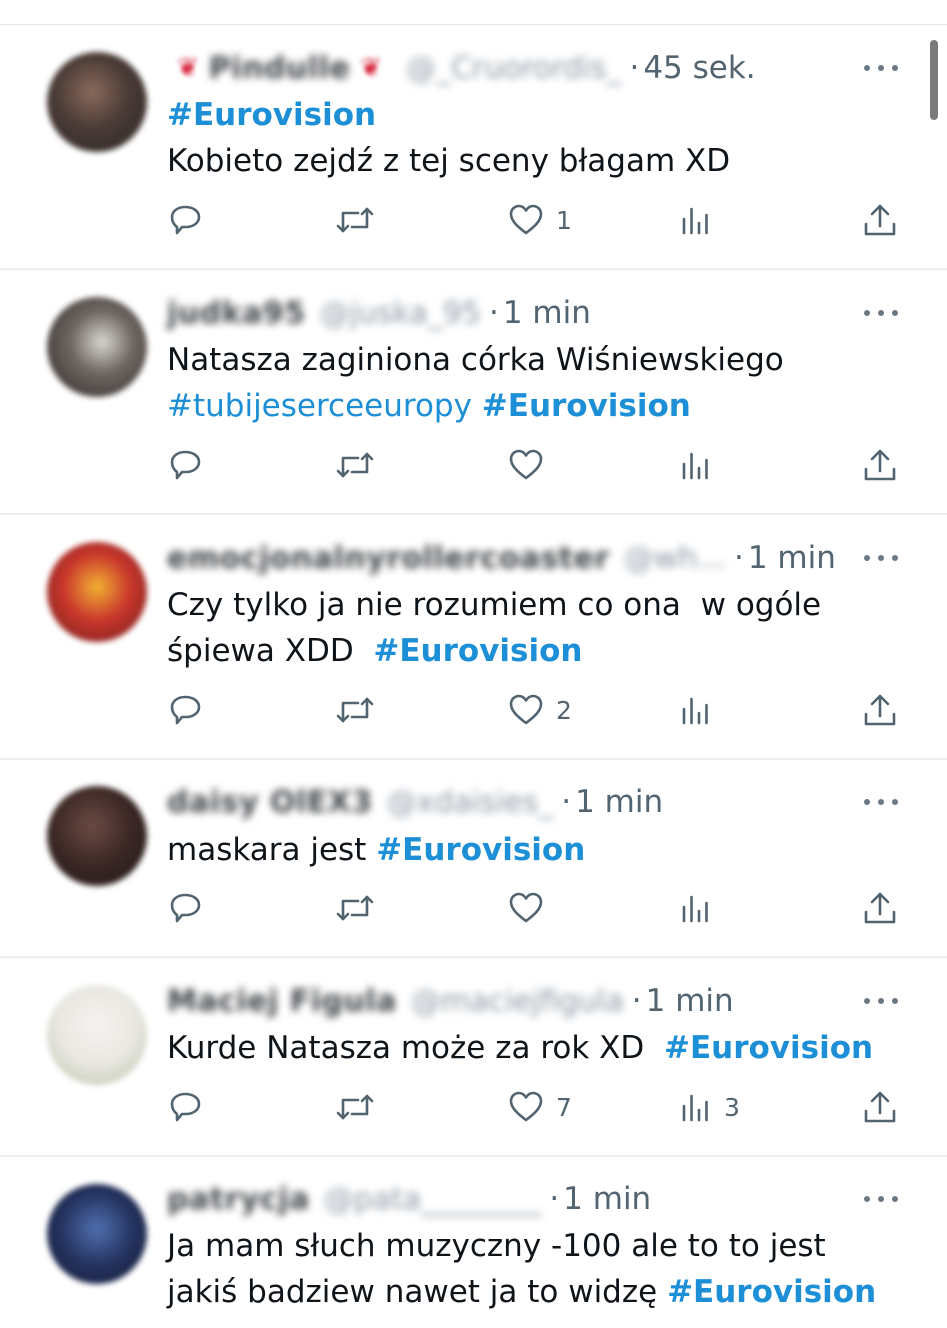 The height and width of the screenshot is (1328, 947). What do you see at coordinates (517, 1001) in the screenshot?
I see `author-handle: @maciejfigula` at bounding box center [517, 1001].